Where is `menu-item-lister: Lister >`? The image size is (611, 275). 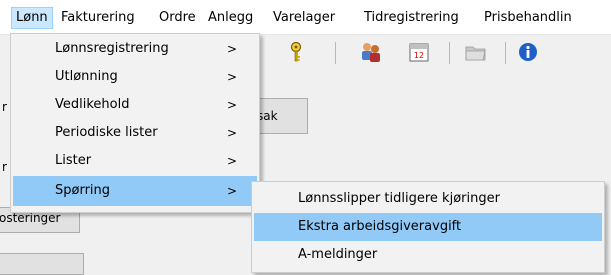 menu-item-lister: Lister > is located at coordinates (135, 161).